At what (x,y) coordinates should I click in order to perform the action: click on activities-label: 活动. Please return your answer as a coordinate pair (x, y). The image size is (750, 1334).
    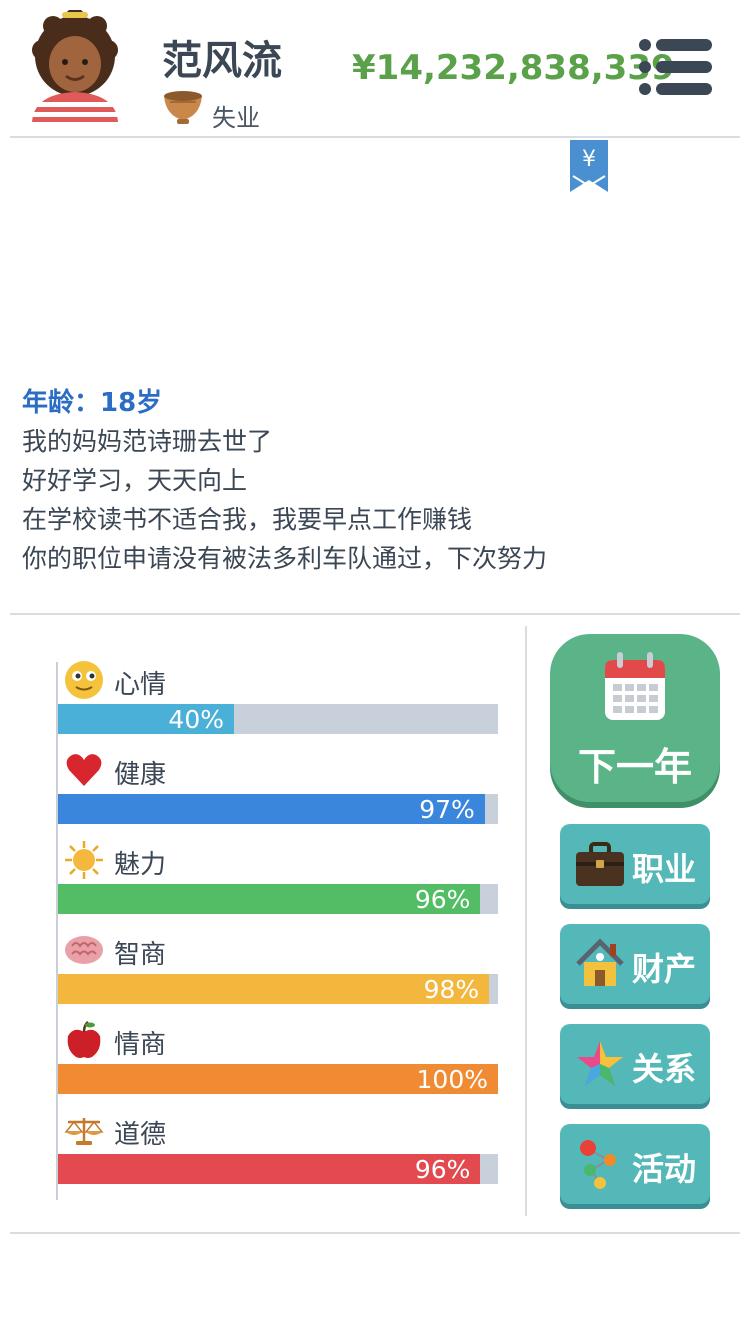
    Looking at the image, I should click on (664, 1169).